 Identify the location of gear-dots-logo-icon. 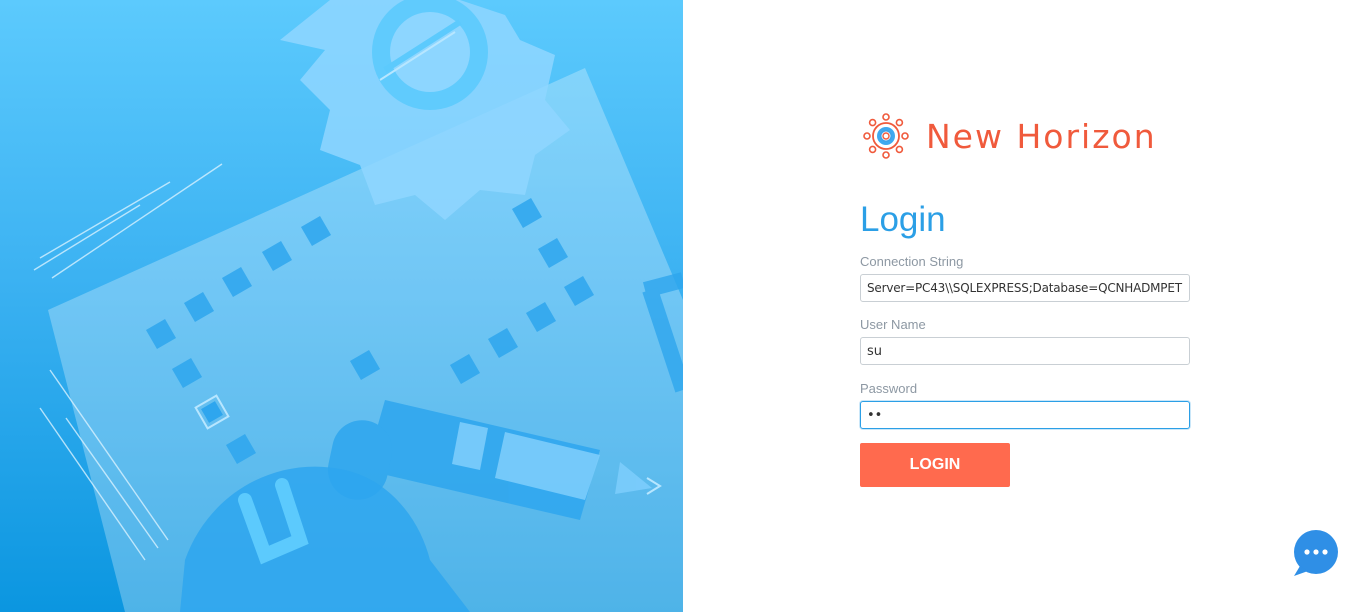
(886, 136).